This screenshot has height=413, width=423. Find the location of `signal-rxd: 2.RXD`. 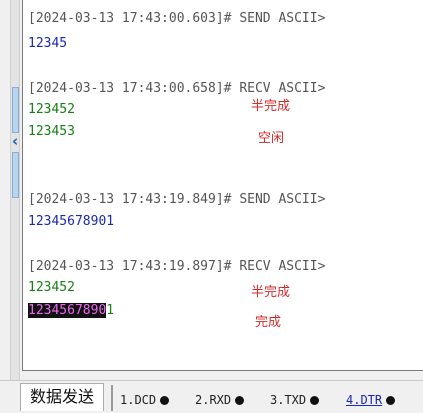

signal-rxd: 2.RXD is located at coordinates (220, 400).